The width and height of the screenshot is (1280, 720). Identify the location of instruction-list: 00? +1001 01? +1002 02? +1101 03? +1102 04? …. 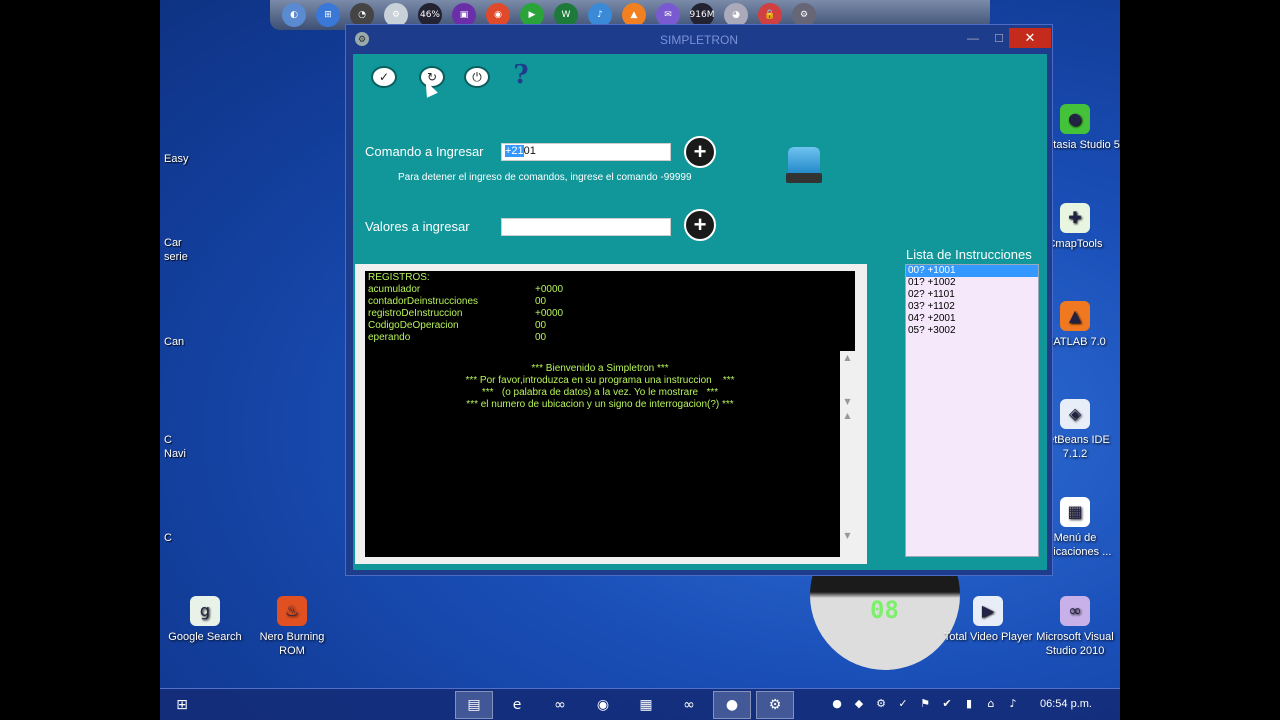
(972, 410).